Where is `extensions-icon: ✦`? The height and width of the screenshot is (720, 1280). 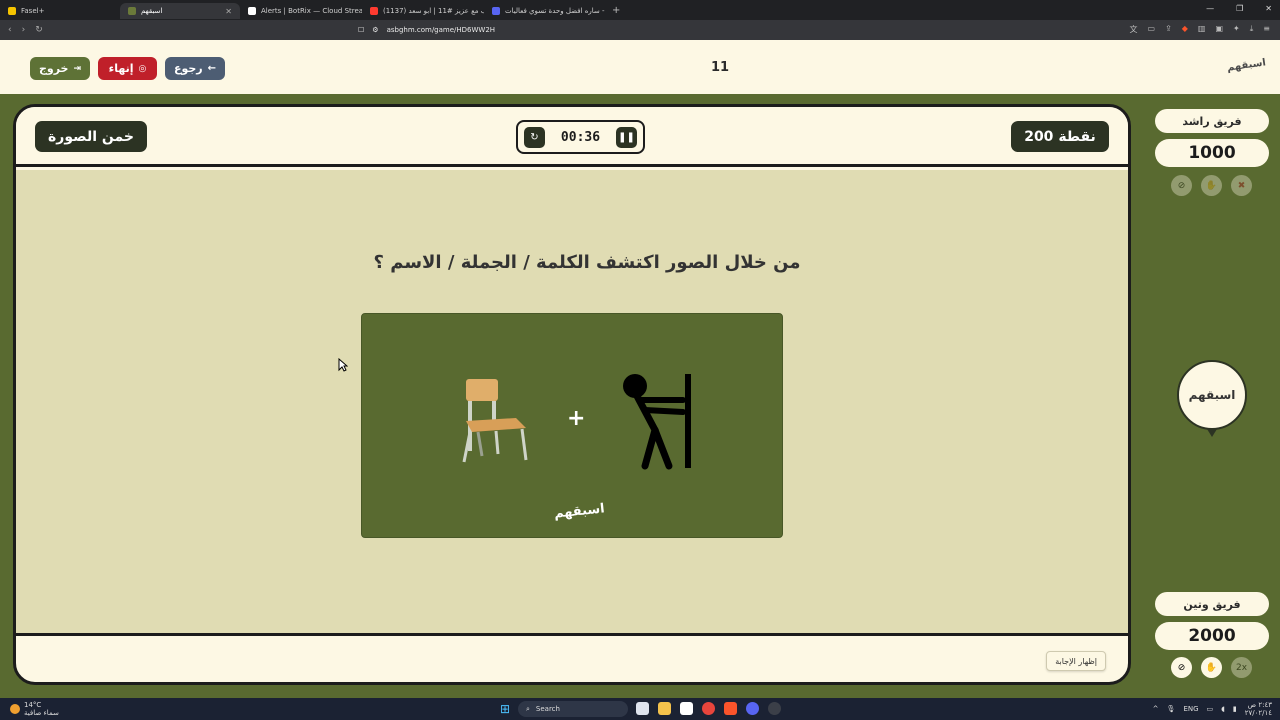
extensions-icon: ✦ is located at coordinates (1236, 29).